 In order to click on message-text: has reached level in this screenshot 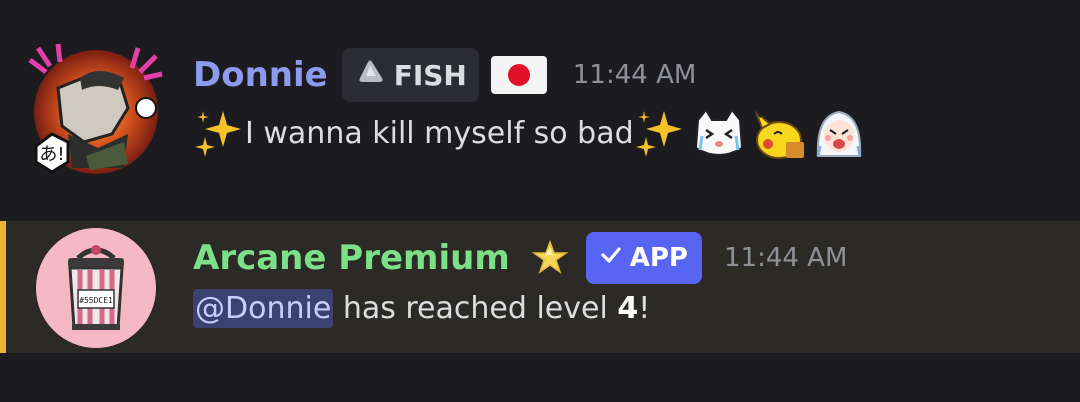, I will do `click(475, 308)`.